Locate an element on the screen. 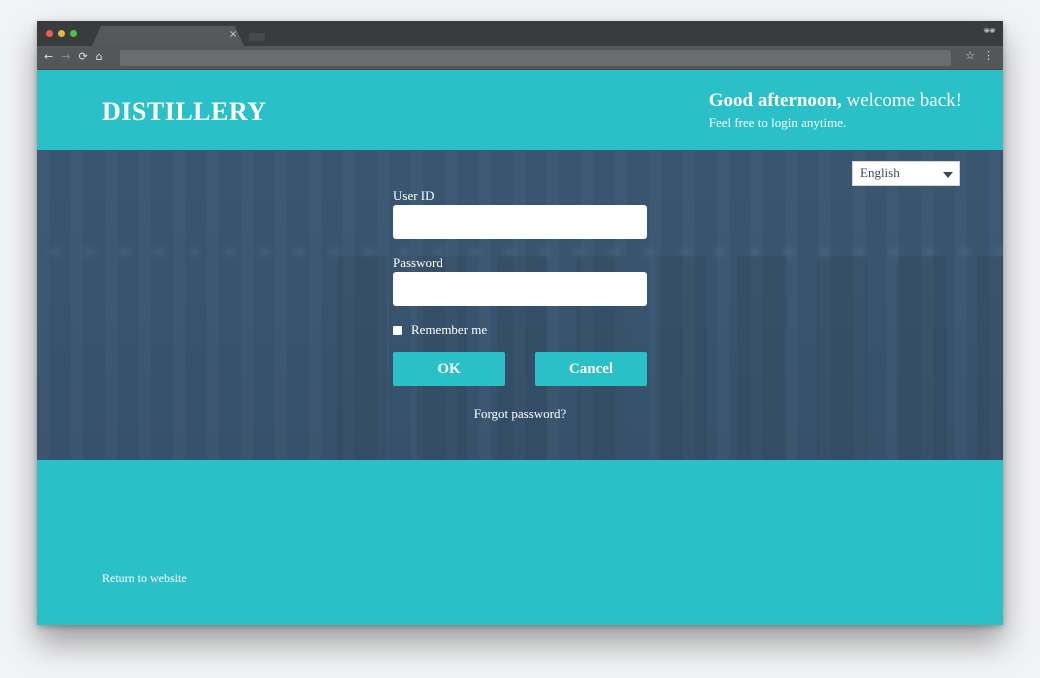 This screenshot has width=1040, height=678. user-id-label: User ID is located at coordinates (414, 195).